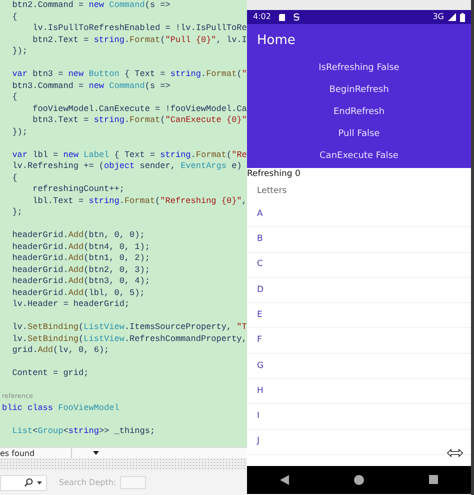  What do you see at coordinates (61, 408) in the screenshot?
I see `code-line: blic class FooViewModel` at bounding box center [61, 408].